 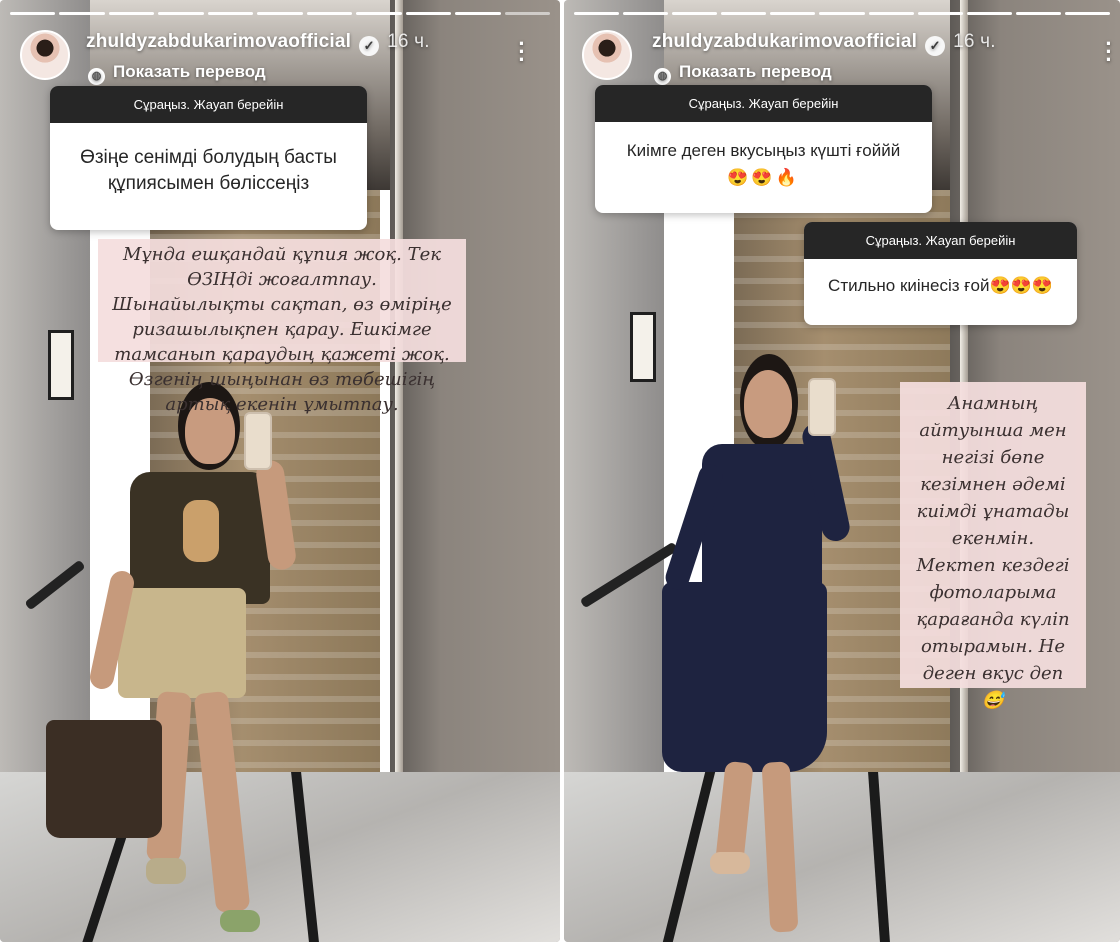 I want to click on question-emojis: 😍😍🔥, so click(x=763, y=177).